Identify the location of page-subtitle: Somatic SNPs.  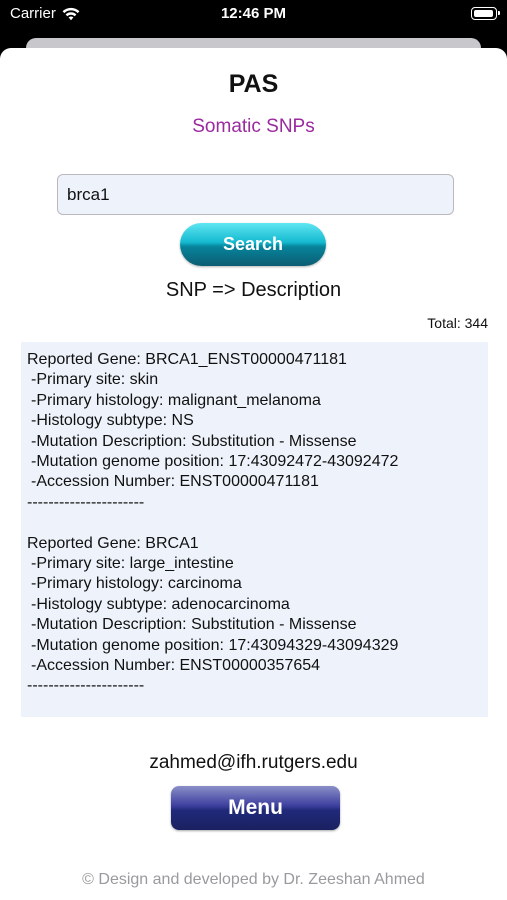
(253, 126).